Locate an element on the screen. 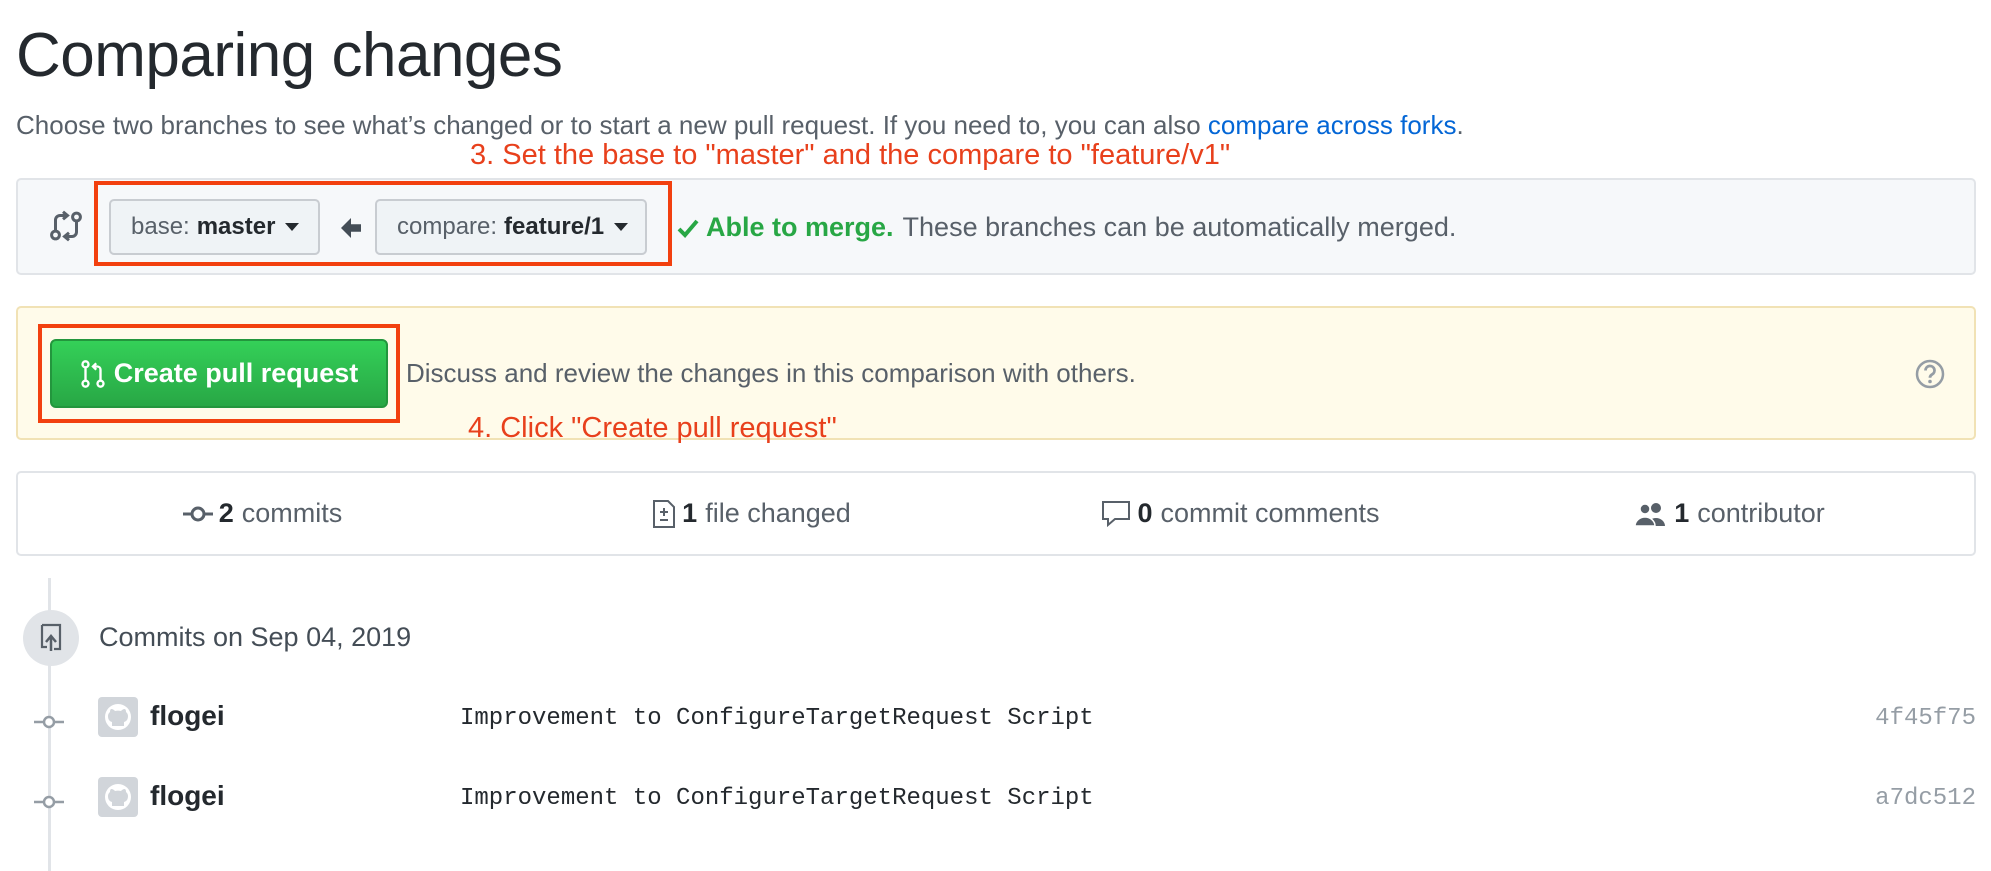 Image resolution: width=1991 pixels, height=871 pixels. check-icon is located at coordinates (688, 228).